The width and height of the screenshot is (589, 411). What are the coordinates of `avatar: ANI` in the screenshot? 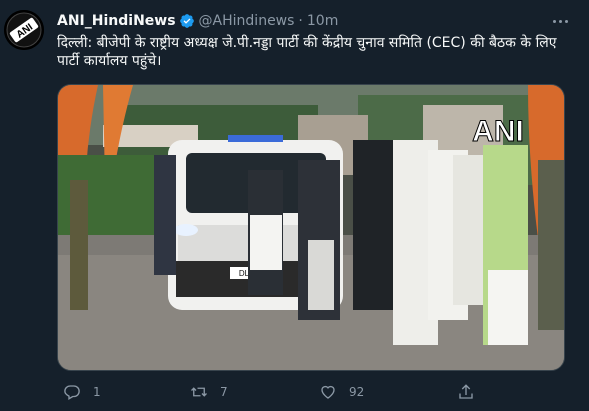 It's located at (24, 30).